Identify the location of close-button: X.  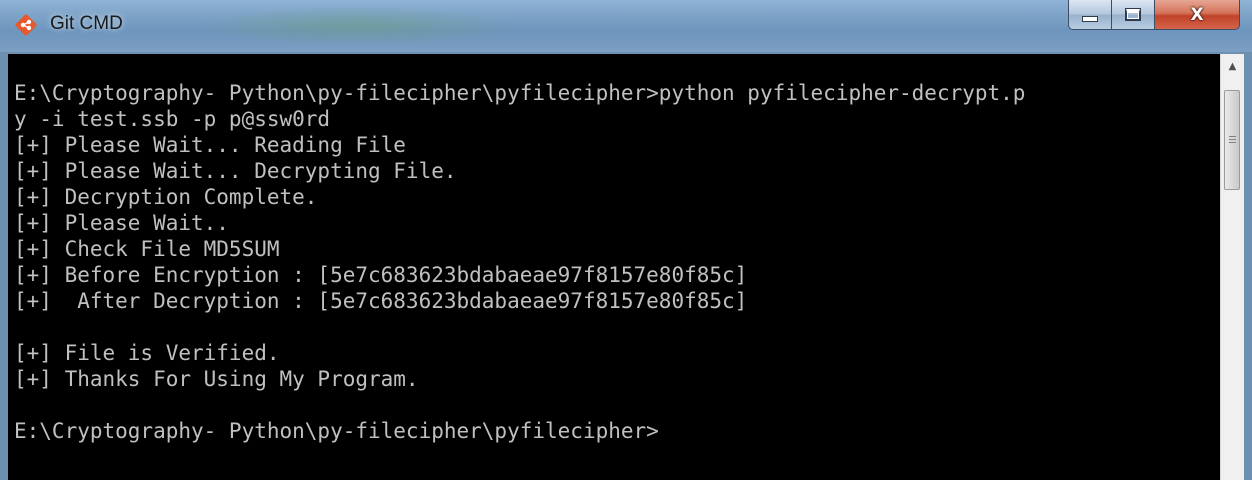
(1197, 15).